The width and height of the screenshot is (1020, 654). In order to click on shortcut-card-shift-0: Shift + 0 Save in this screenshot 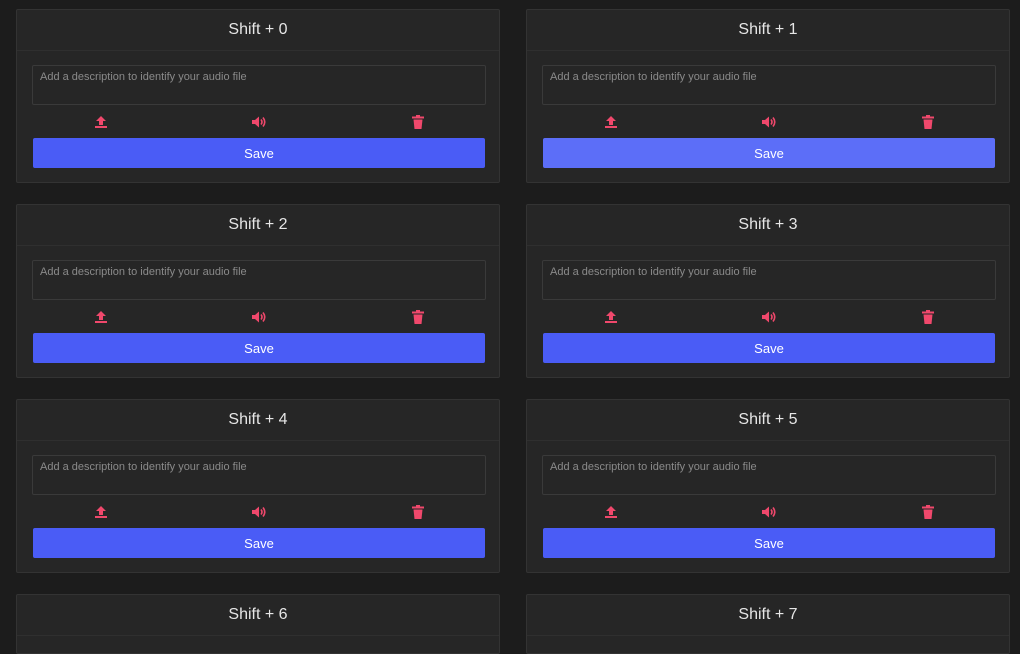, I will do `click(258, 96)`.